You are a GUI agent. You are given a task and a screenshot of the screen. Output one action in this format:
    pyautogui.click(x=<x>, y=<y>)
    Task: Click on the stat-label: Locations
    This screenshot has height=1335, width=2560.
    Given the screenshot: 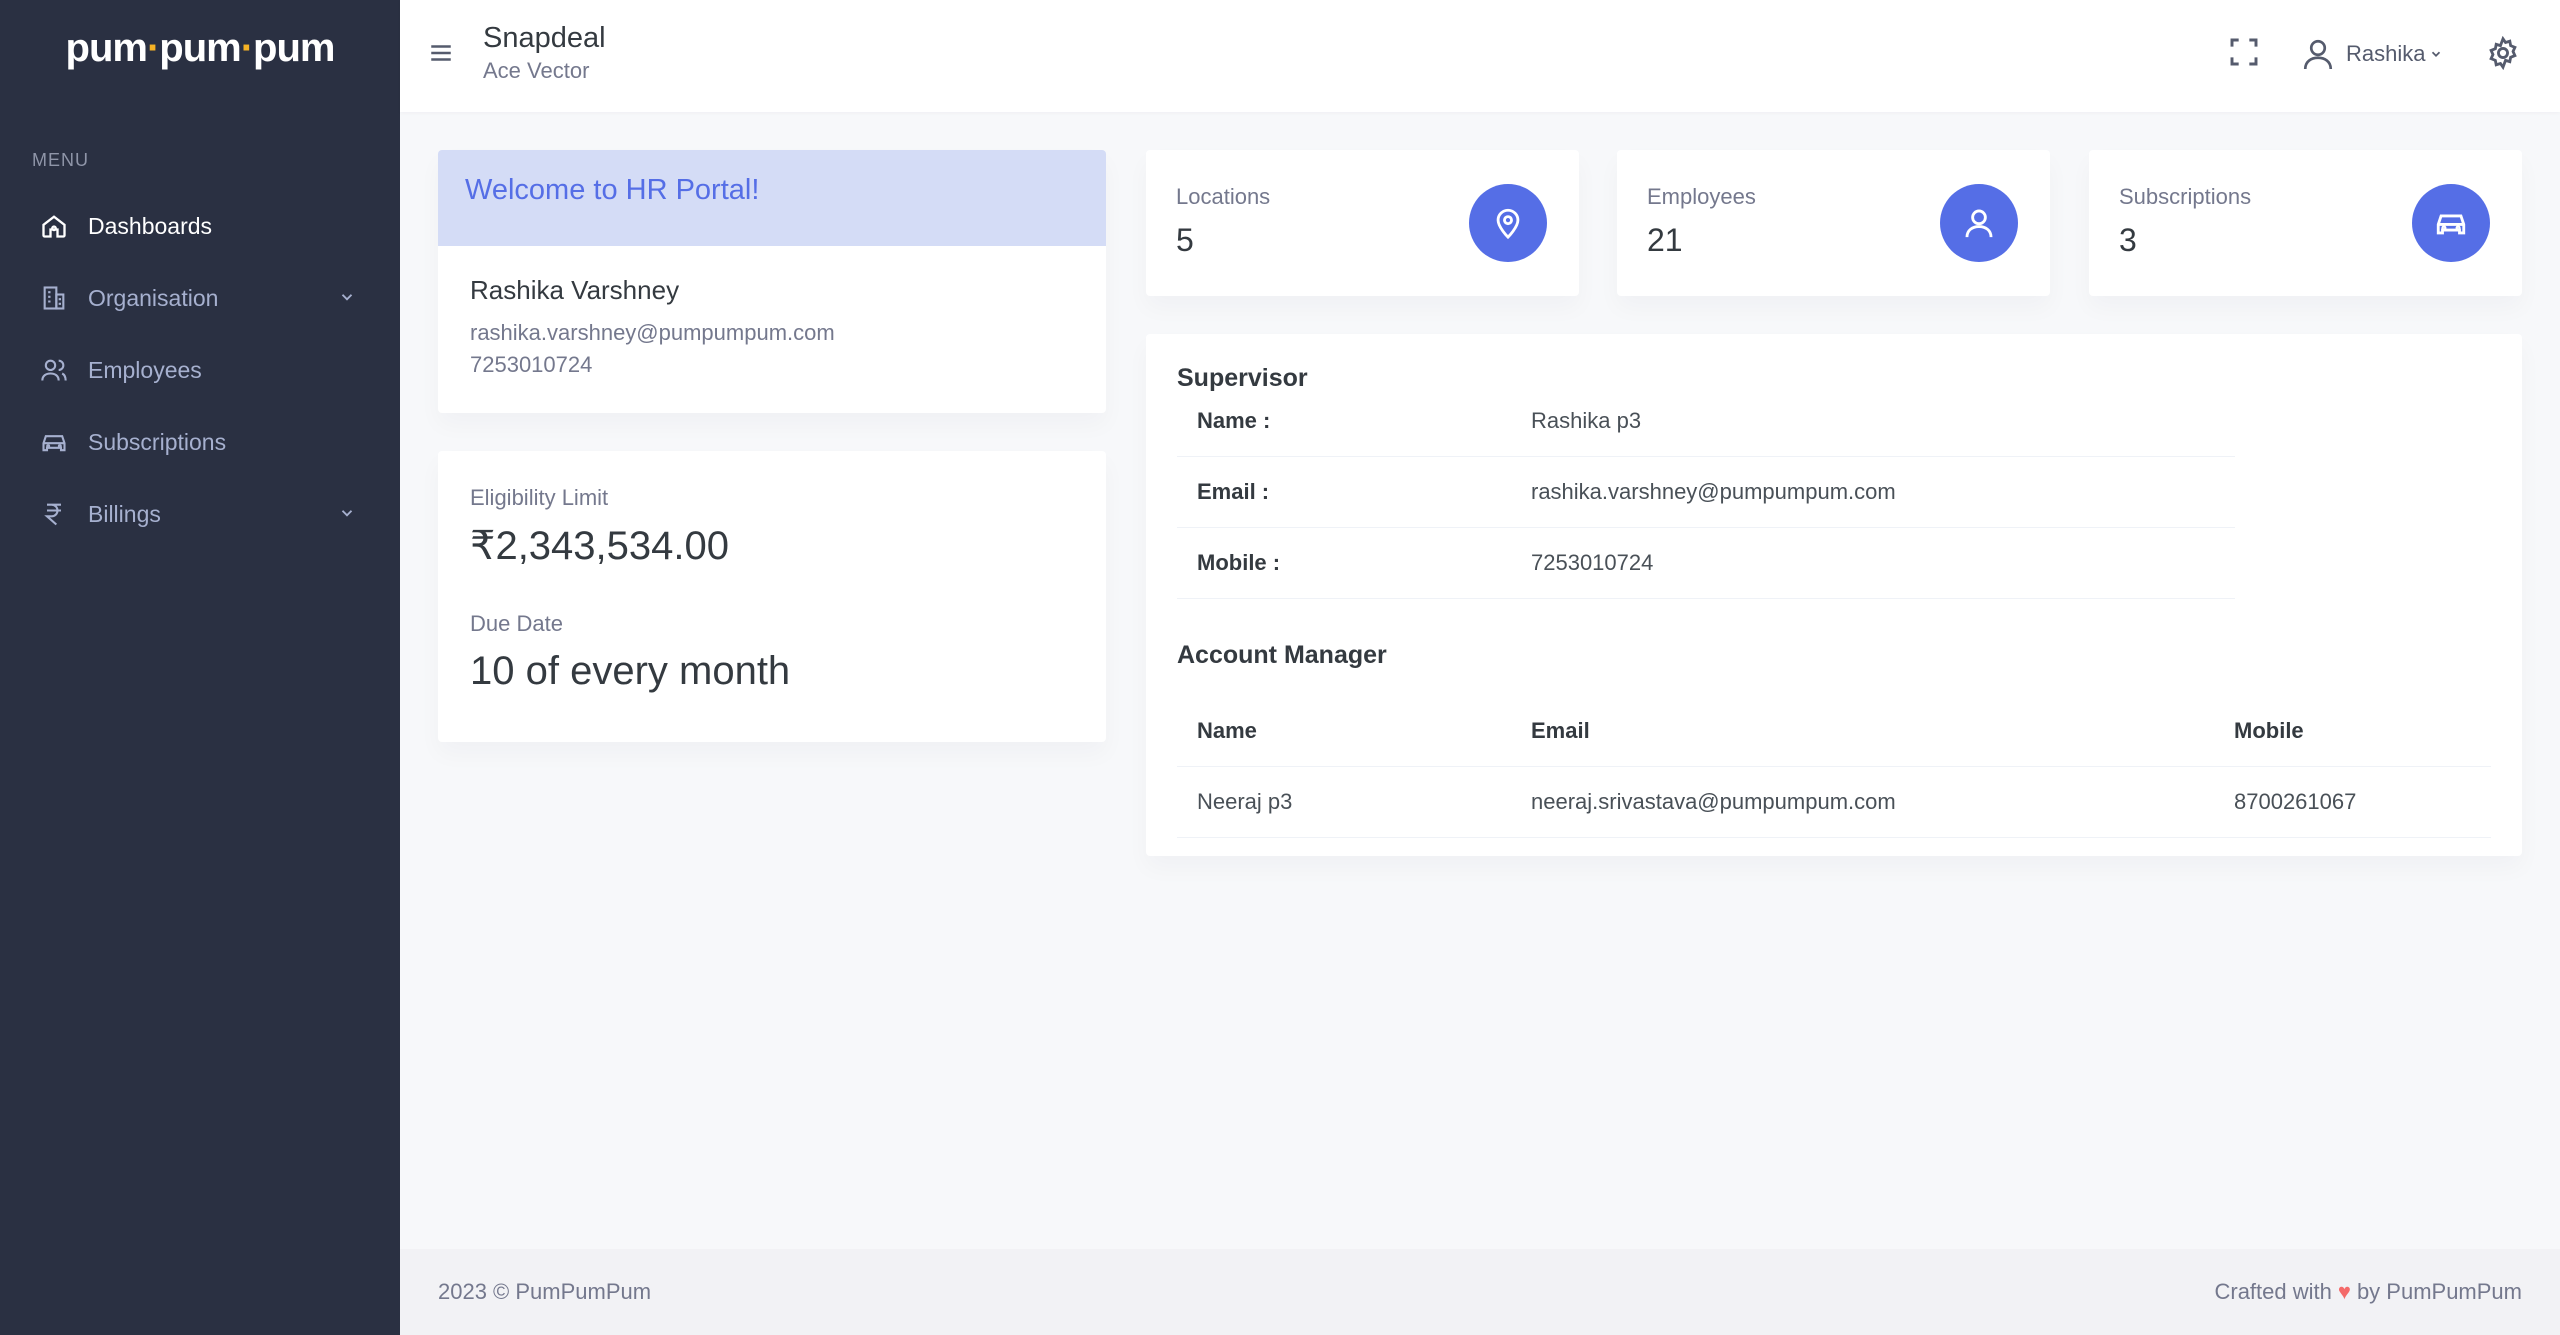 What is the action you would take?
    pyautogui.click(x=1223, y=196)
    